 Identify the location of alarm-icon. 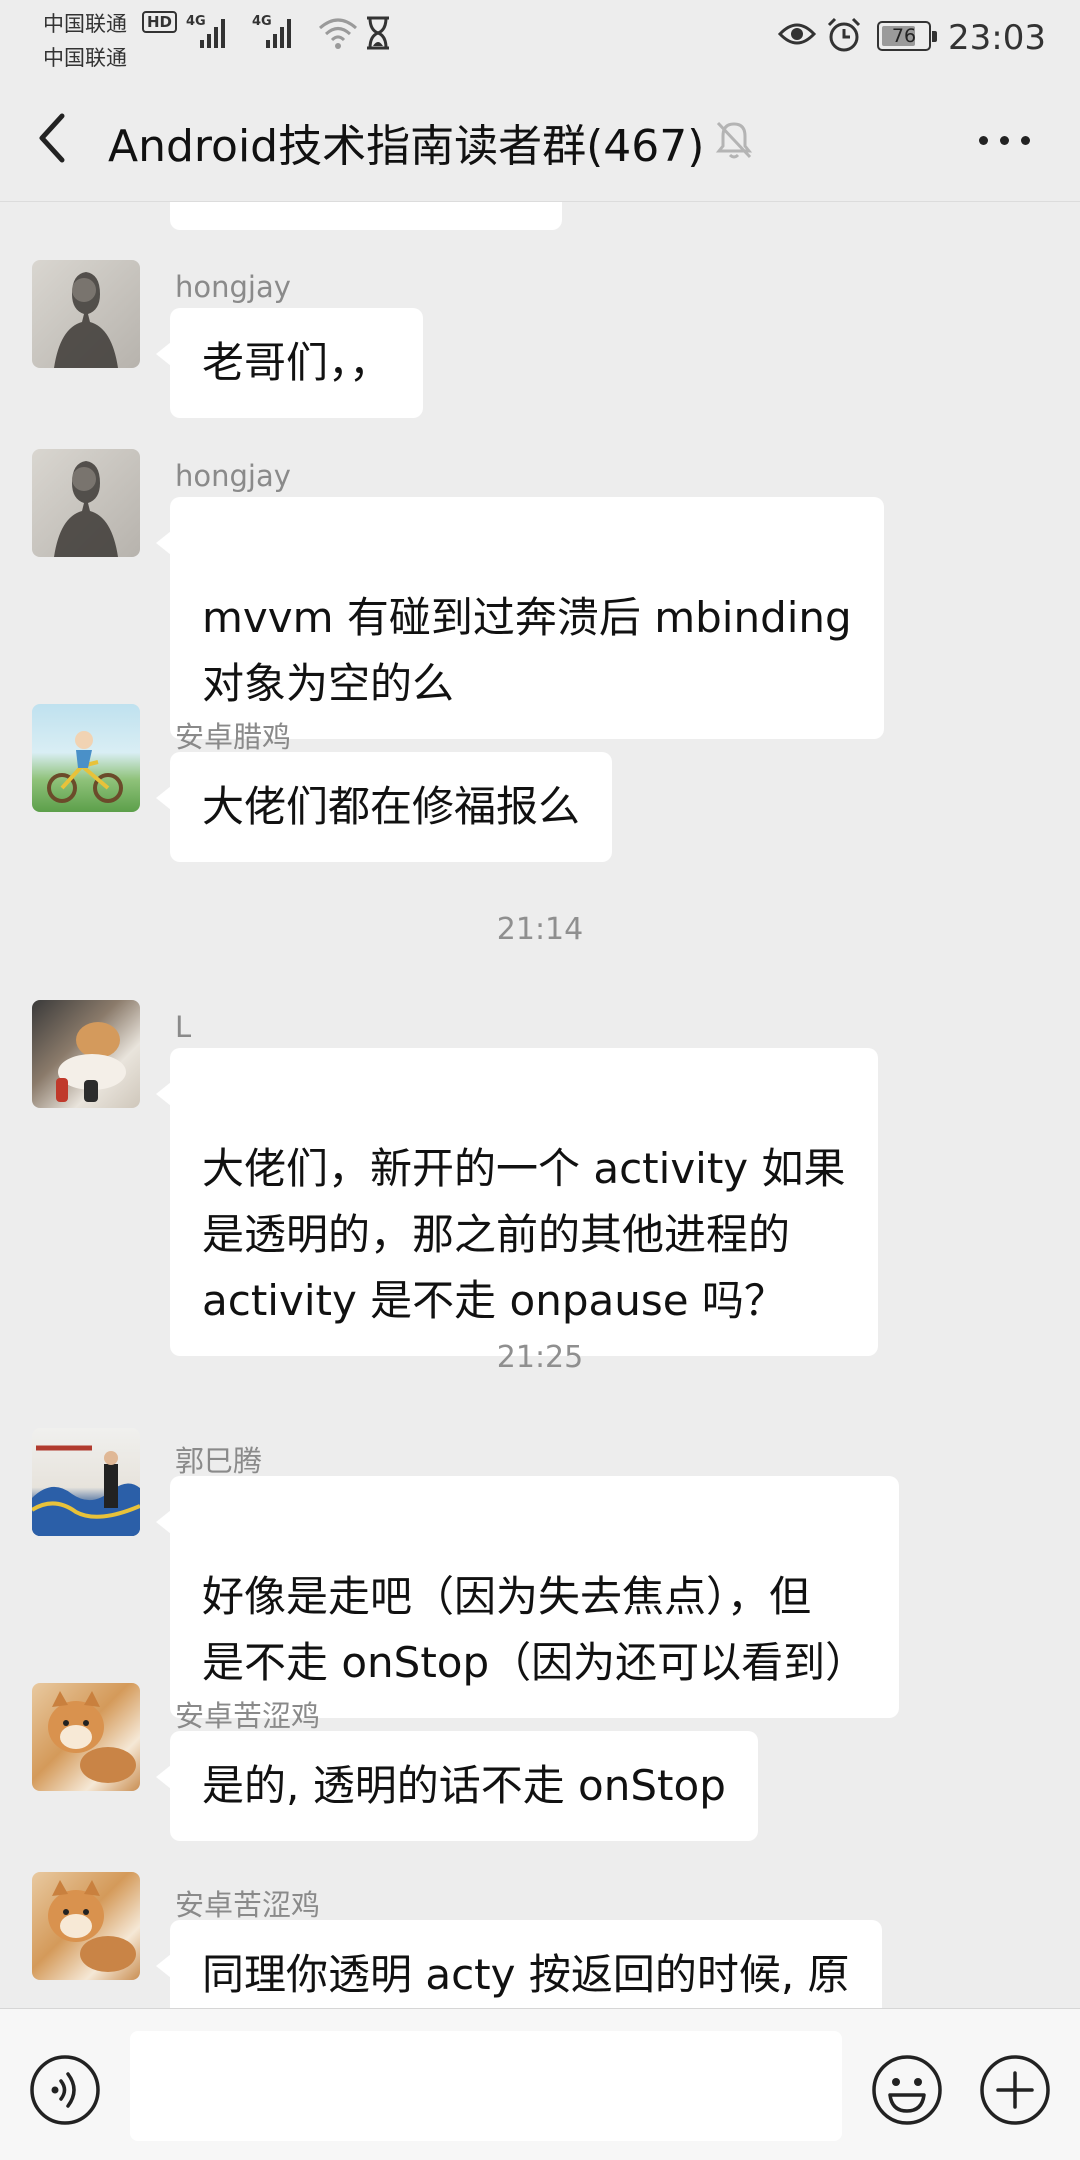
(844, 34).